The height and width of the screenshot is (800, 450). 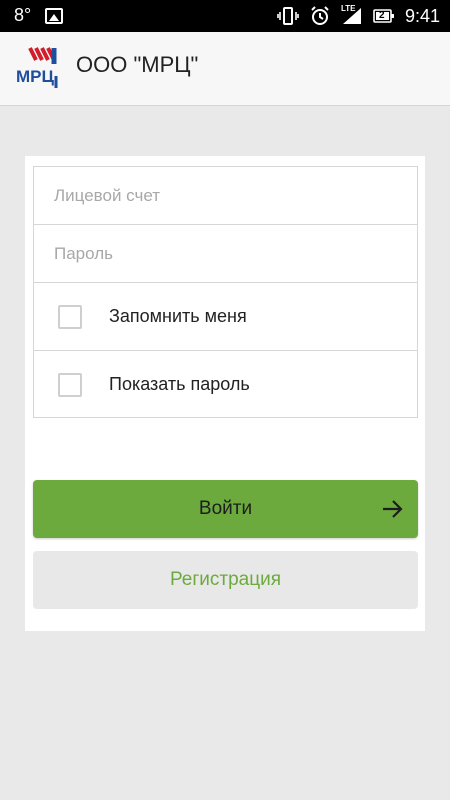 I want to click on show-password-row: Показать пароль, so click(x=225, y=384).